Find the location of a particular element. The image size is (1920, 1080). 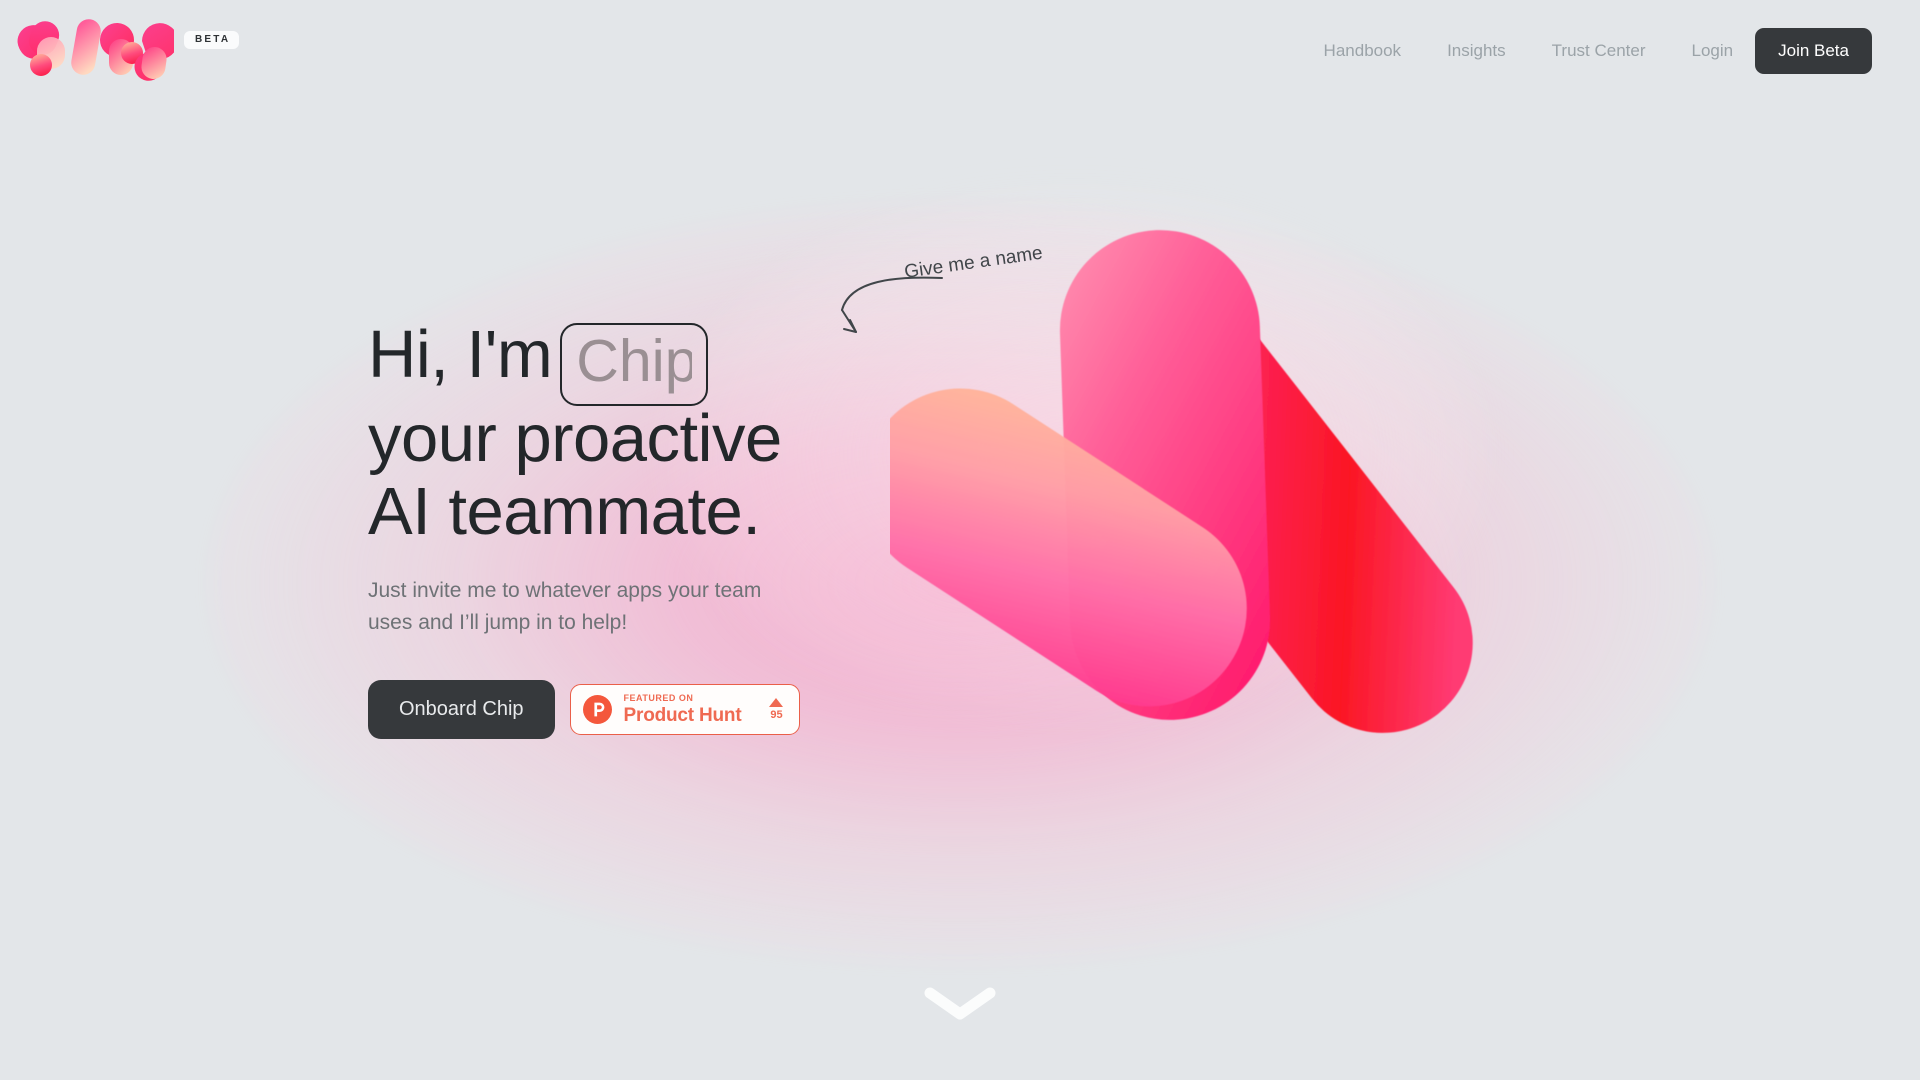

assistant-name-input is located at coordinates (634, 364).